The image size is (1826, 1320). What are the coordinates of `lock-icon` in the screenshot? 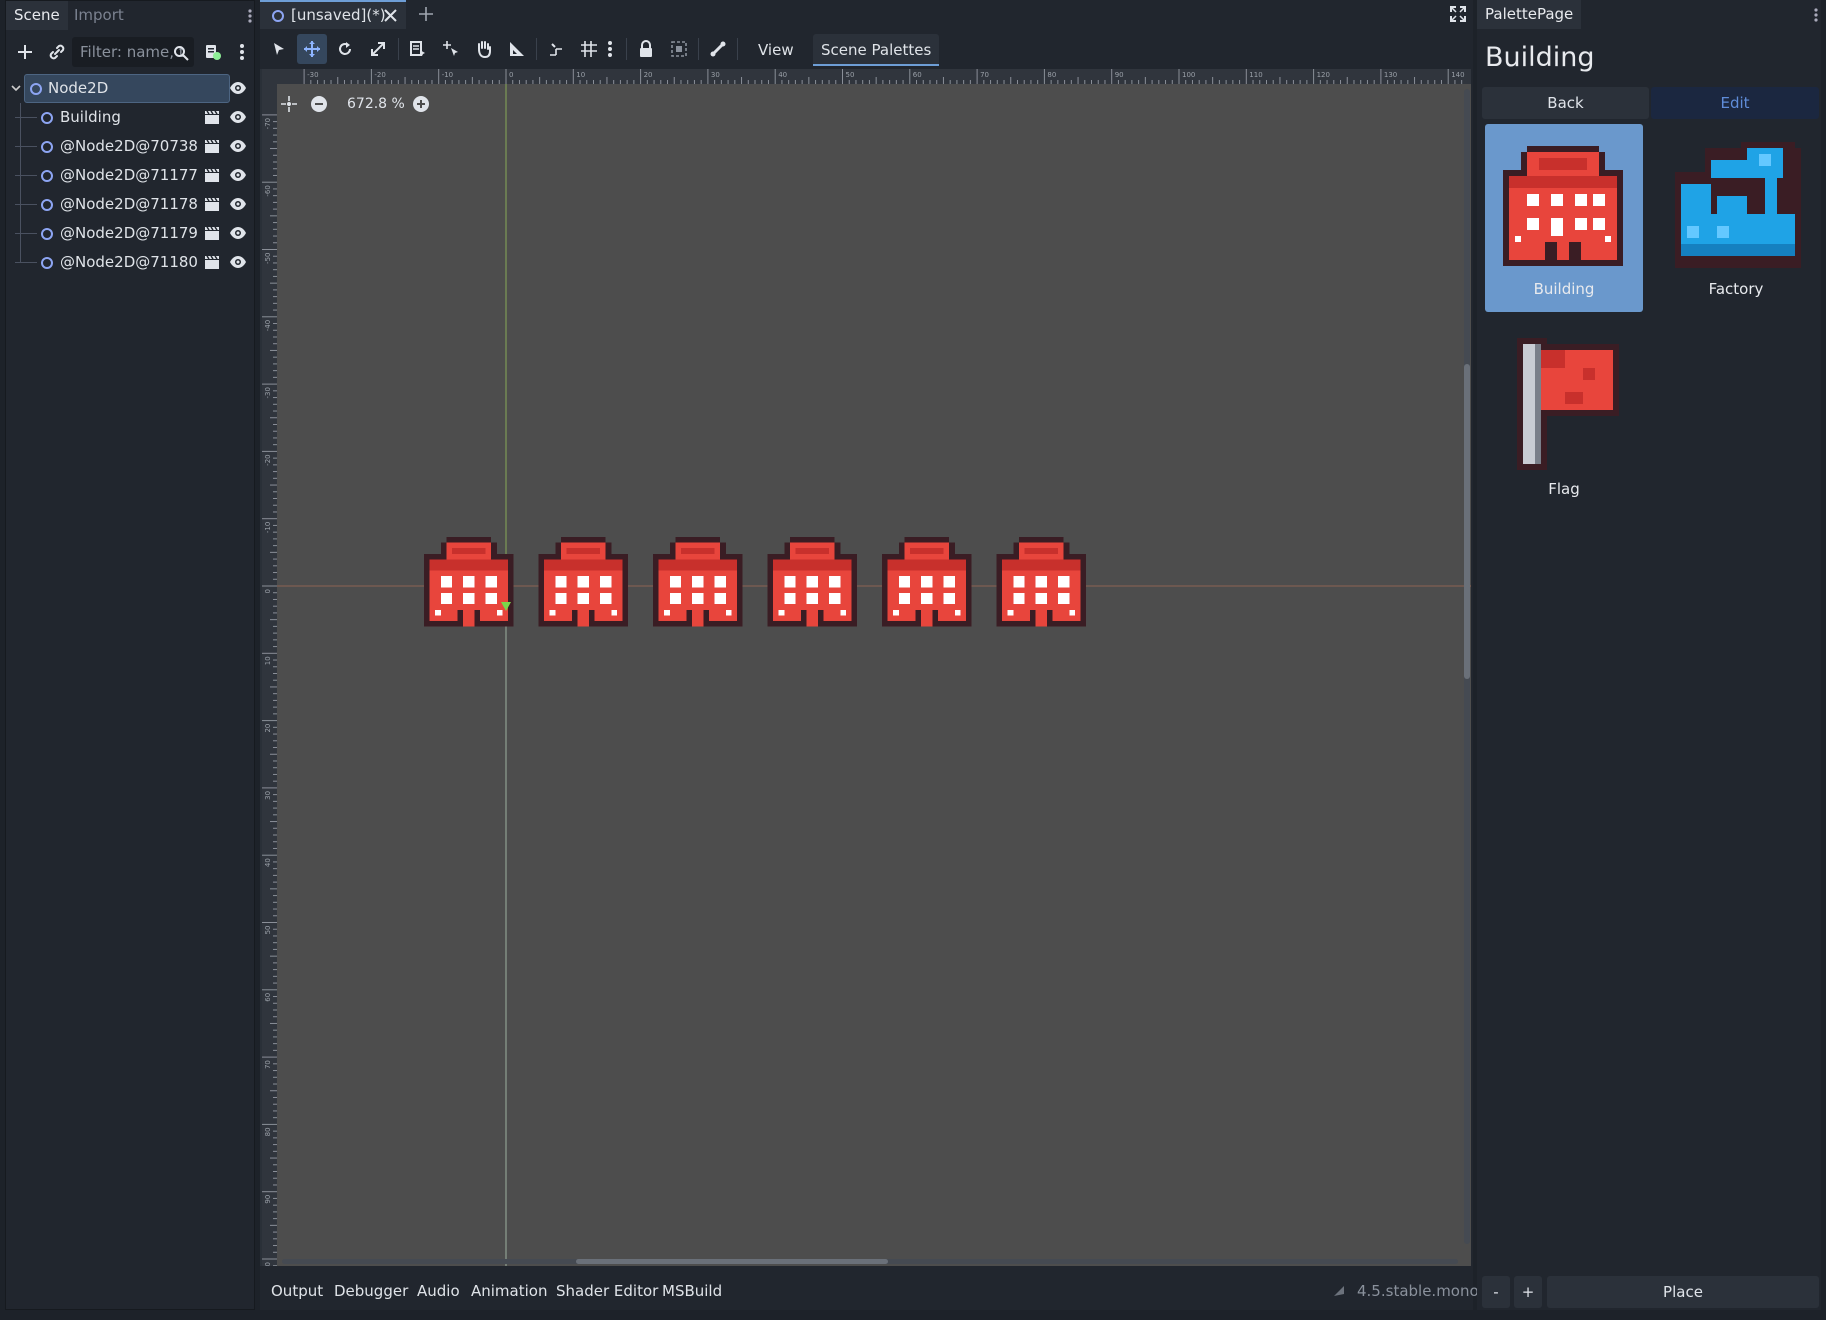 It's located at (646, 49).